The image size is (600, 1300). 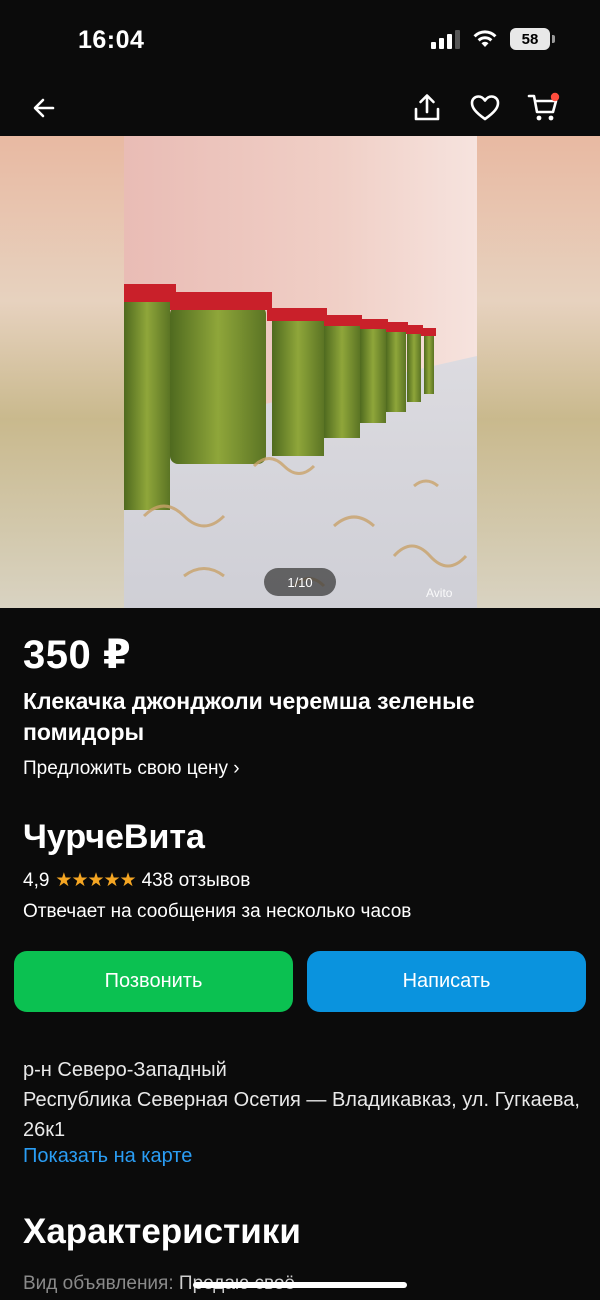 I want to click on call-button-label: Позвонить, so click(x=153, y=981).